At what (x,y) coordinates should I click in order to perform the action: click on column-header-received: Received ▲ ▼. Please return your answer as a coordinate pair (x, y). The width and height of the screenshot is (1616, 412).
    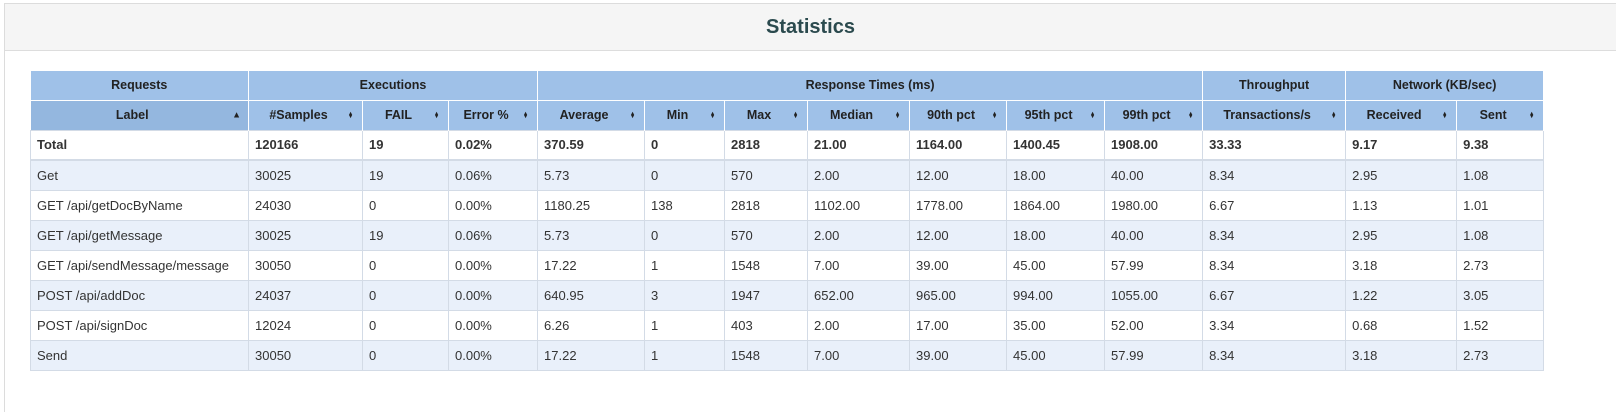
    Looking at the image, I should click on (1401, 114).